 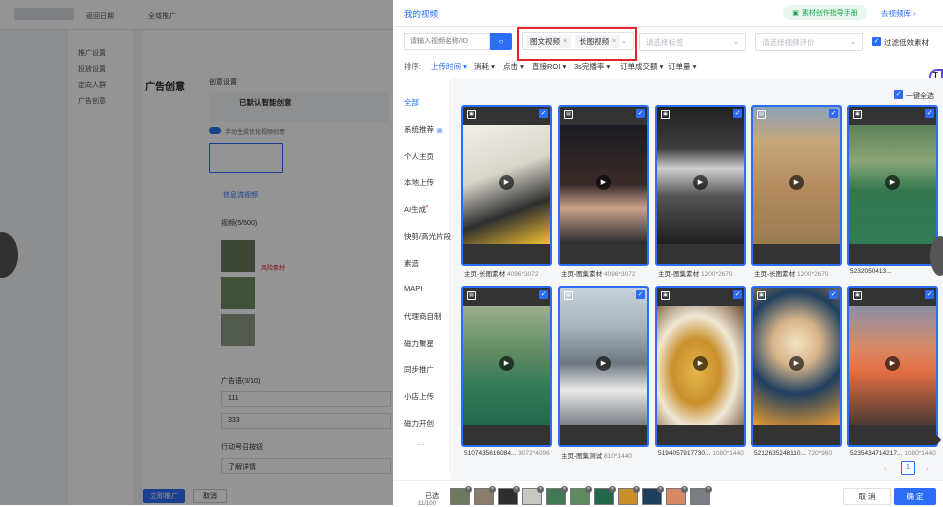 I want to click on sort-order-amount: 订单成交额 ▾, so click(x=641, y=66).